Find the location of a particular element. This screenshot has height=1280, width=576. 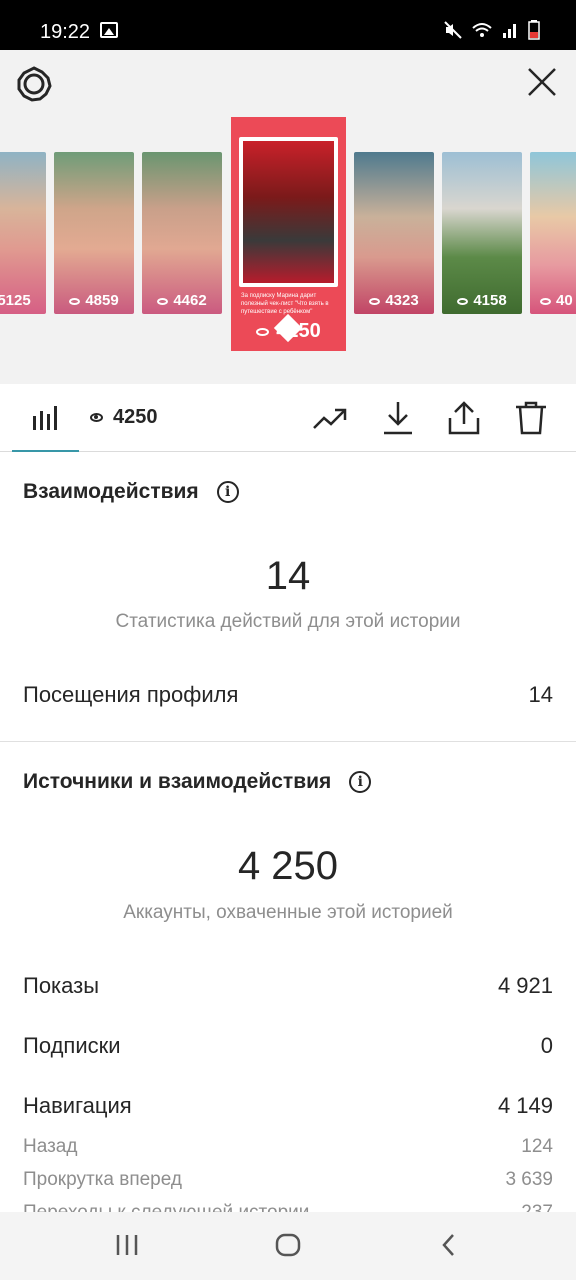

impressions-row: Показы 4 921 is located at coordinates (288, 986).